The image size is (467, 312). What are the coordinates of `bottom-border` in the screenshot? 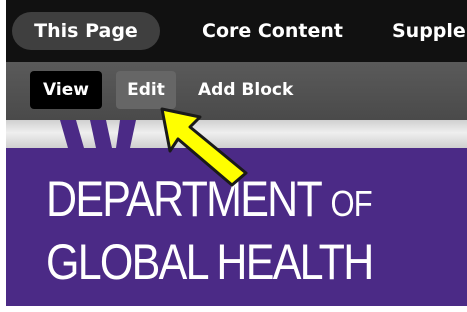 It's located at (233, 309).